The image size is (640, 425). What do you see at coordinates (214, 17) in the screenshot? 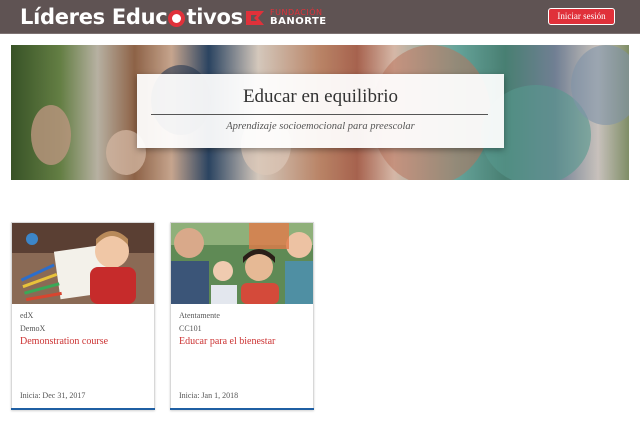
I see `logo-text-end: tivos` at bounding box center [214, 17].